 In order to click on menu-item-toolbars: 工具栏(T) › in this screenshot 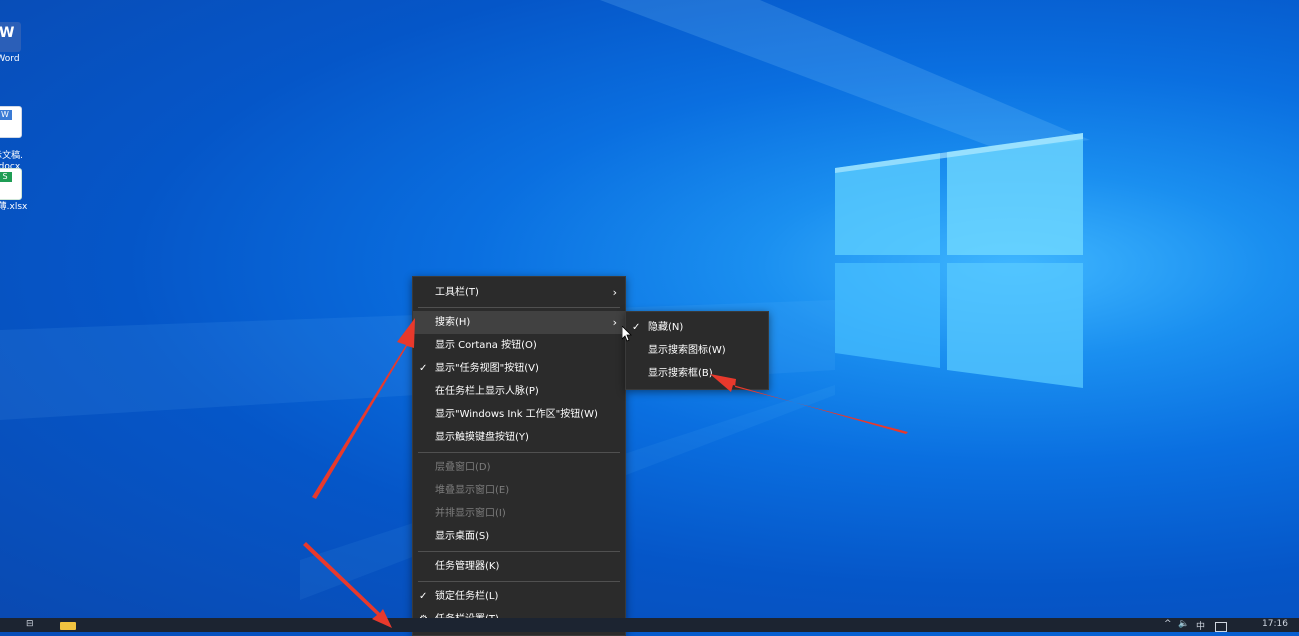, I will do `click(519, 292)`.